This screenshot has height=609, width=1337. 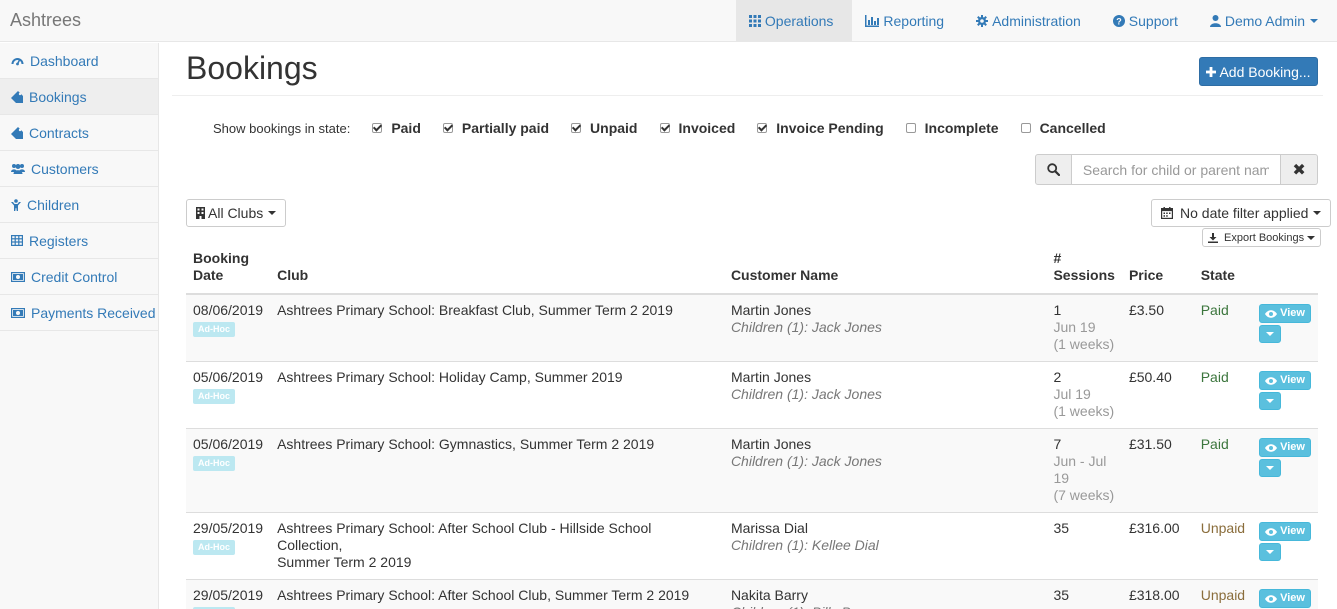 I want to click on cell-customer: Marissa Dial Children (1): Kellee Dial, so click(x=885, y=546).